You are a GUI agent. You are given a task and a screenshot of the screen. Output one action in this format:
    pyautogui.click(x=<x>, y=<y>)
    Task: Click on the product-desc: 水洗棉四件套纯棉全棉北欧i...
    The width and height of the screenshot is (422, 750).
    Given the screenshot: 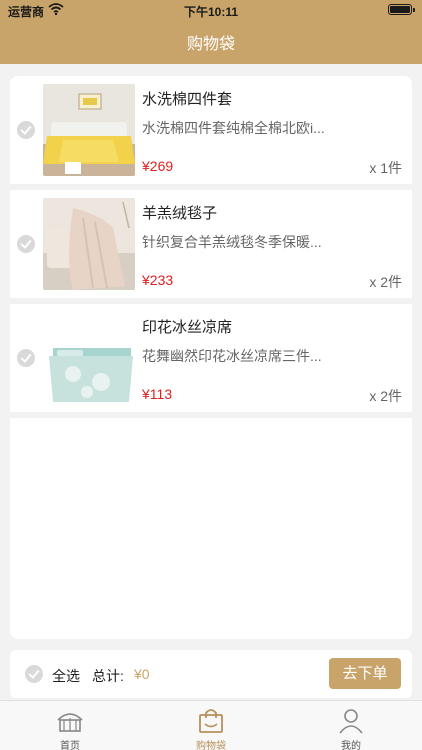 What is the action you would take?
    pyautogui.click(x=233, y=128)
    